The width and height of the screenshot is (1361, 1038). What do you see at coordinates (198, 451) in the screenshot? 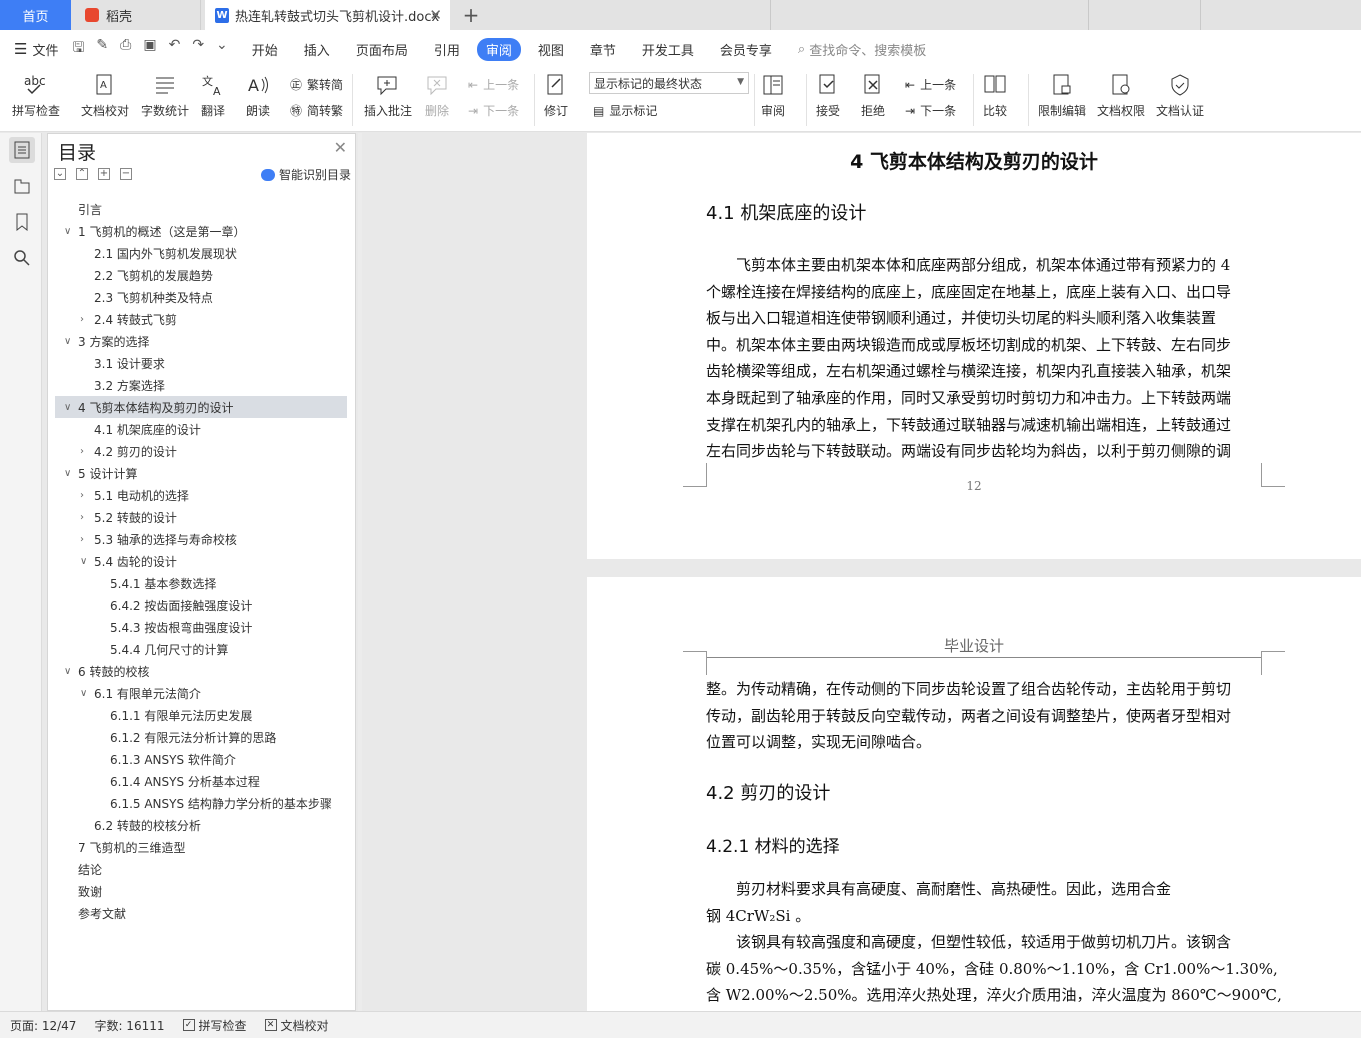
I see `toc-item: › 4.2 剪刃的设计` at bounding box center [198, 451].